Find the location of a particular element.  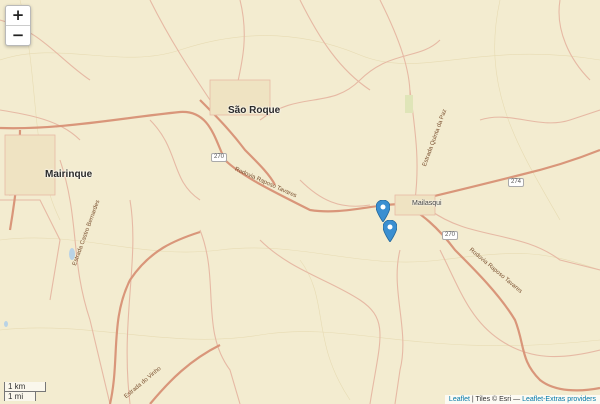

zoom-control: + − is located at coordinates (18, 25).